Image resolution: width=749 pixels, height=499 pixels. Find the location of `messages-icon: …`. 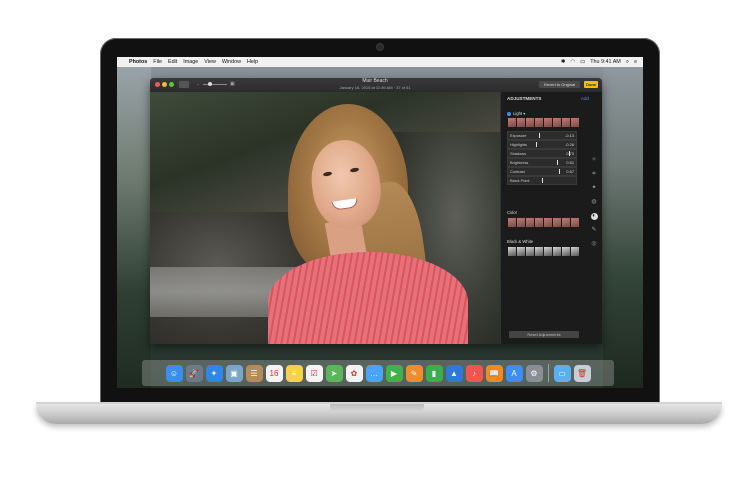

messages-icon: … is located at coordinates (374, 373).